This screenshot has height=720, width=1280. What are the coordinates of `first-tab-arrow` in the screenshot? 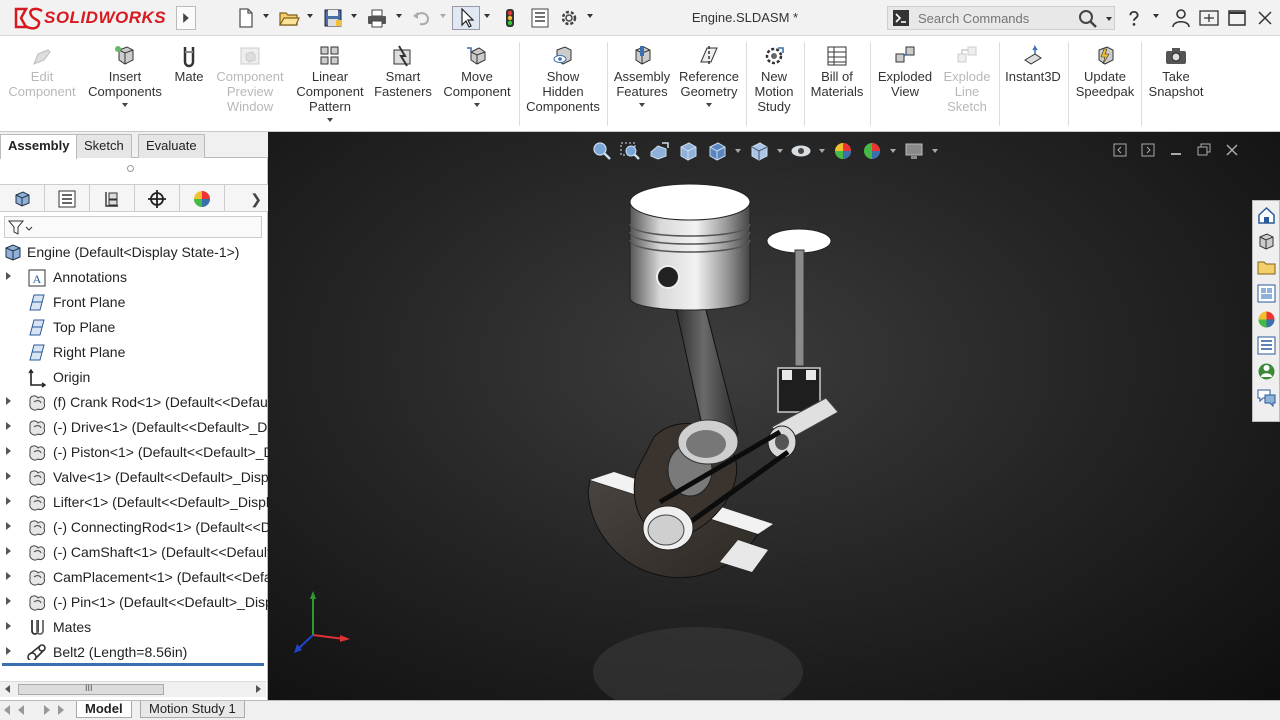 It's located at (7, 710).